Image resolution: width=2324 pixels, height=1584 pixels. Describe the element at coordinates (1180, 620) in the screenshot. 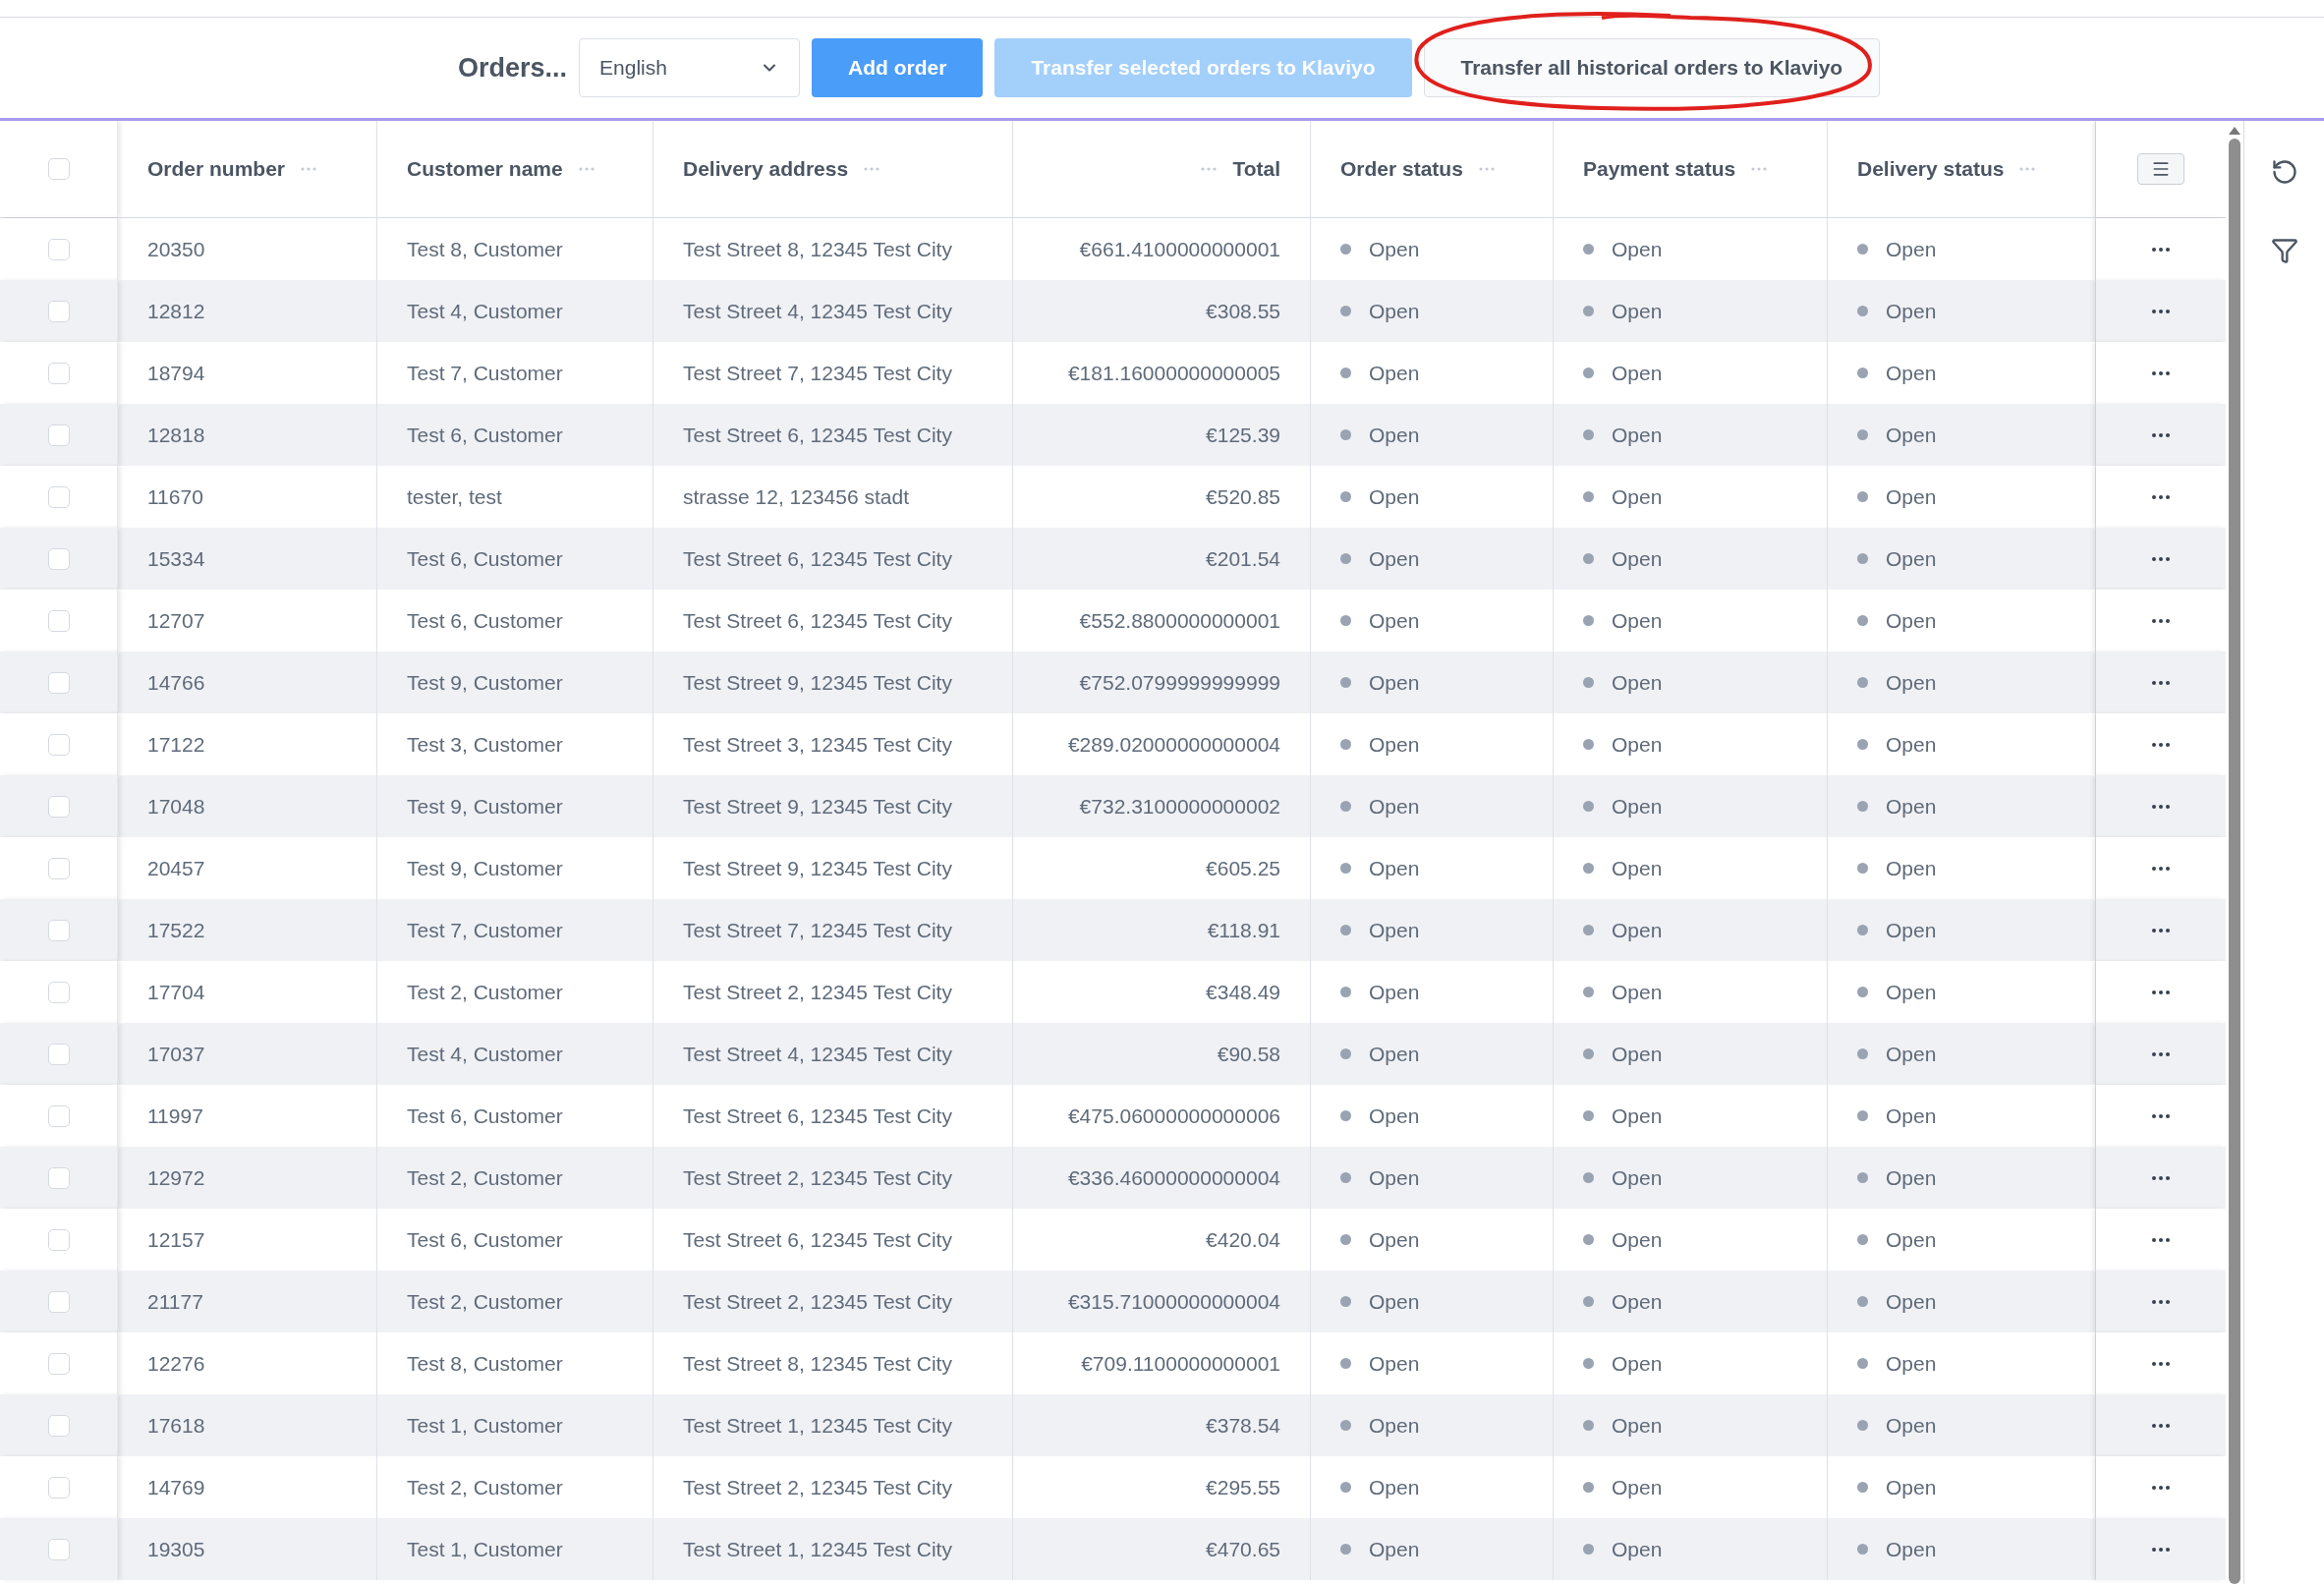

I see `table-cell-text: €552.8800000000001` at that location.